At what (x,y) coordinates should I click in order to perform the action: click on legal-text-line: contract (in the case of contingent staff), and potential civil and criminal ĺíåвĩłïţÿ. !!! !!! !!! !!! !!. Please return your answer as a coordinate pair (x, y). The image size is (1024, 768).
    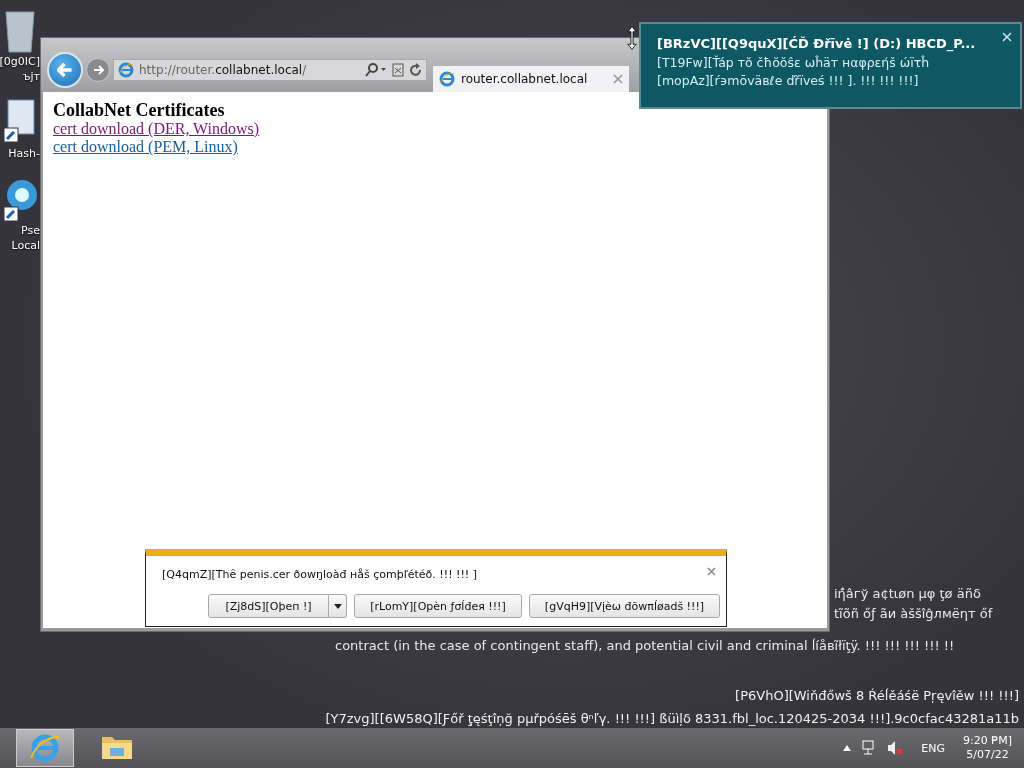
    Looking at the image, I should click on (645, 646).